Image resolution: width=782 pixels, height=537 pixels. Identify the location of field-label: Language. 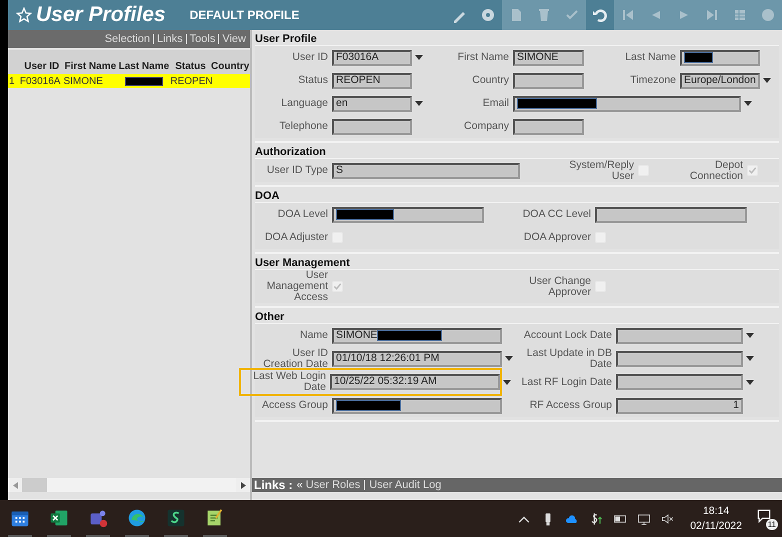
(304, 103).